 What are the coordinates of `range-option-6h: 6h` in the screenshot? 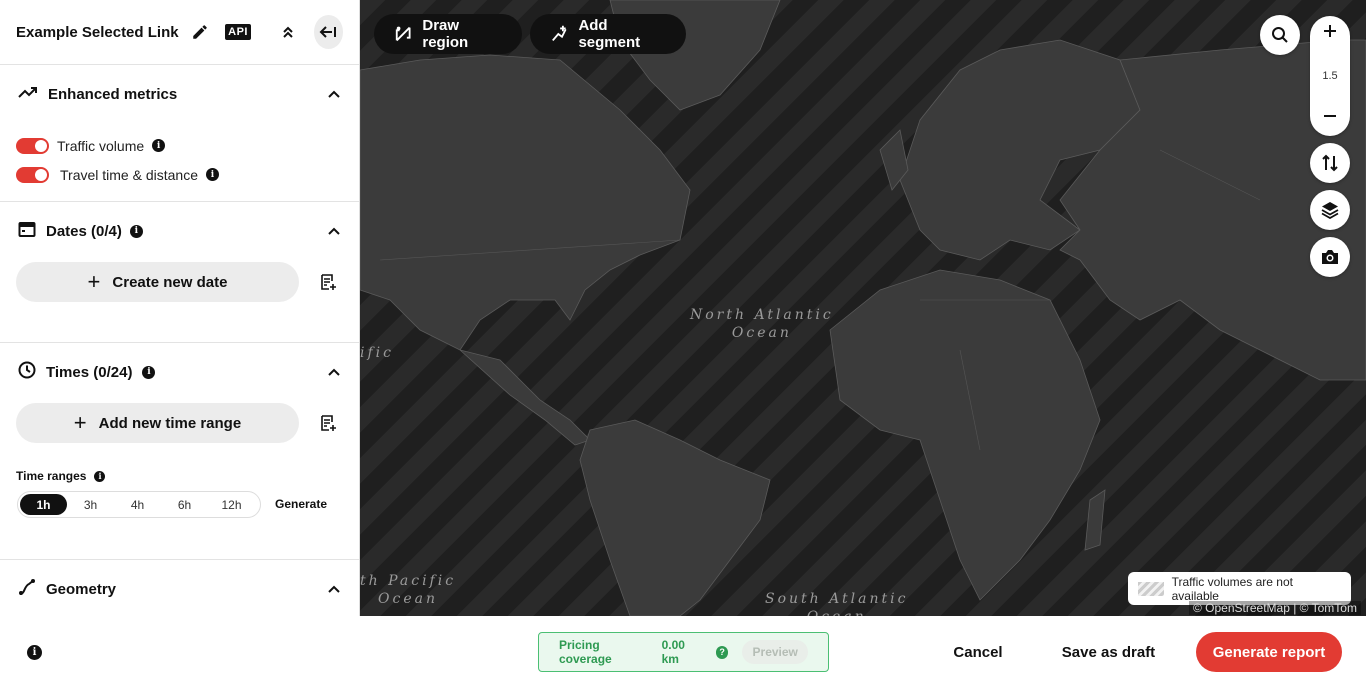 It's located at (184, 504).